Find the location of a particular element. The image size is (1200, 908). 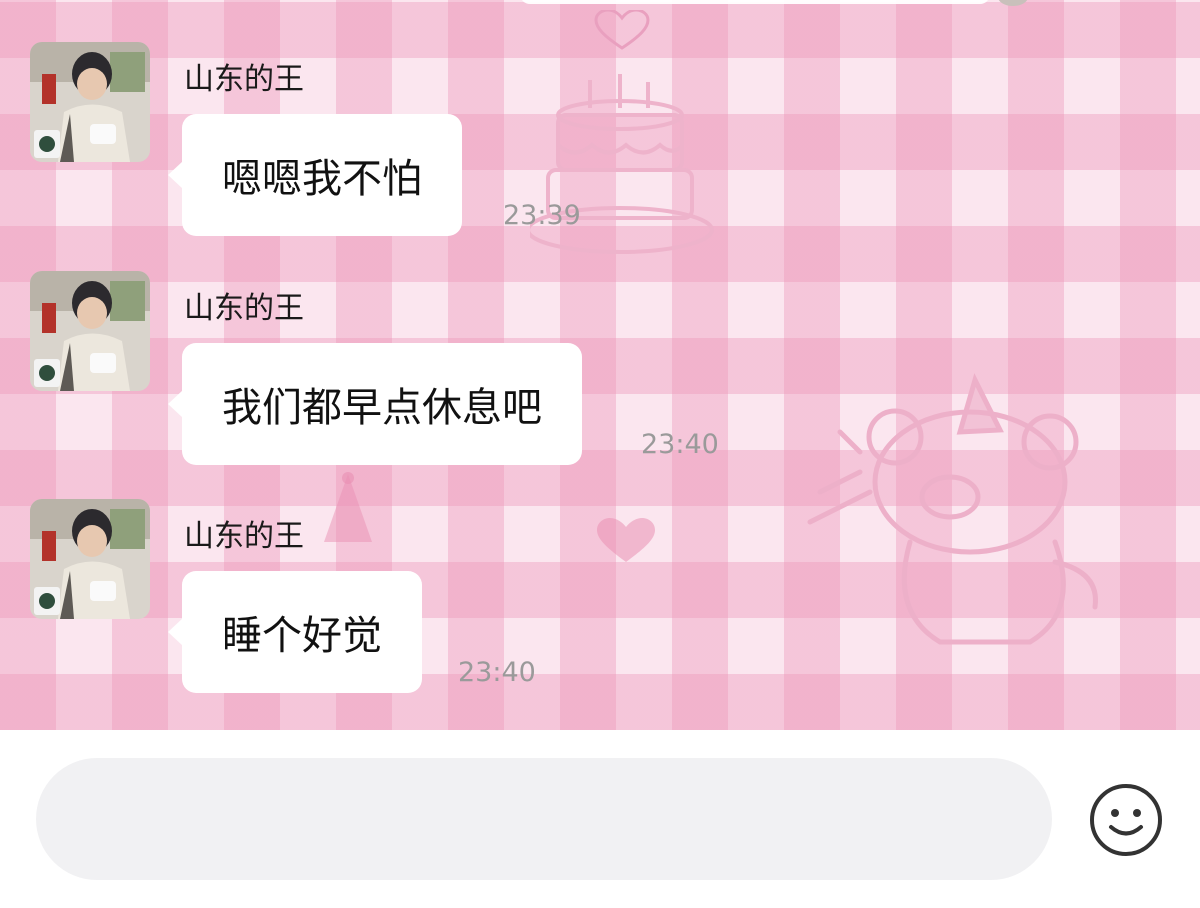

message-bubble: 睡个好觉 is located at coordinates (295, 632).